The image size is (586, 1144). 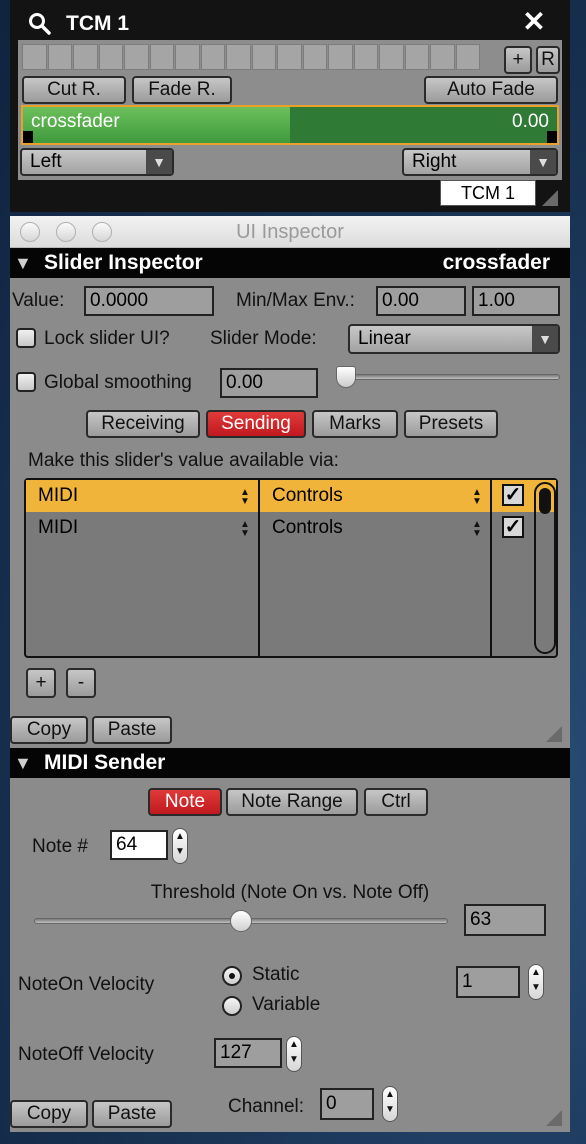 What do you see at coordinates (545, 501) in the screenshot?
I see `scrollbar-thumb` at bounding box center [545, 501].